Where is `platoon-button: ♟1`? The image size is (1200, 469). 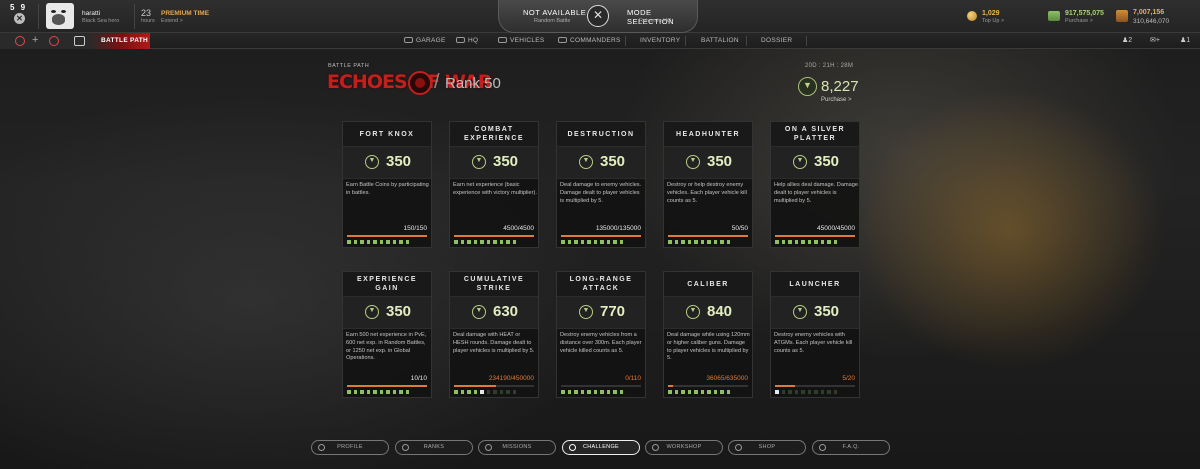
platoon-button: ♟1 is located at coordinates (1185, 40).